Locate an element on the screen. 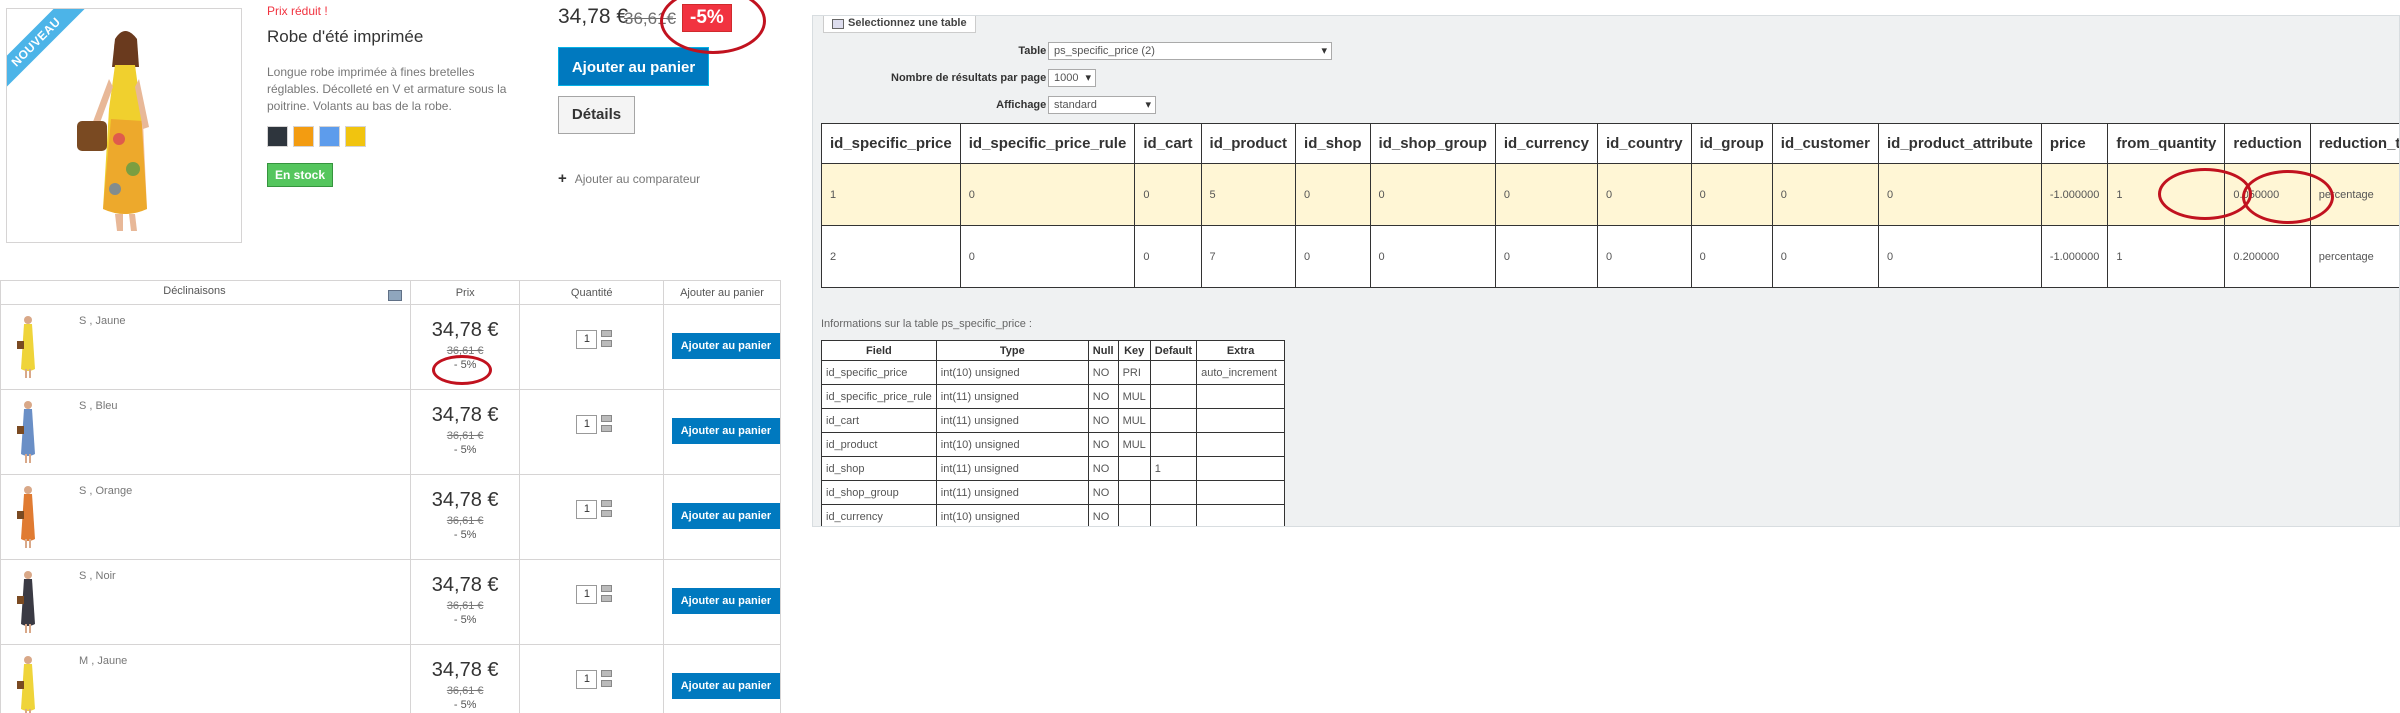 The width and height of the screenshot is (2400, 713). add-to-cart-button: Ajouter au panier is located at coordinates (633, 66).